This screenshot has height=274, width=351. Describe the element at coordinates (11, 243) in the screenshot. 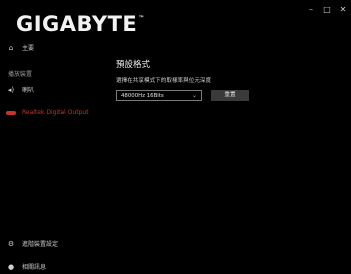

I see `gear-icon: ⚙` at that location.